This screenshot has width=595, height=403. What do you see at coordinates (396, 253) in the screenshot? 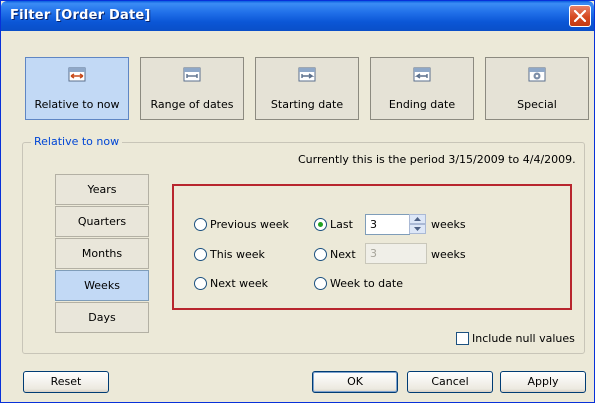
I see `next-weeks-input: 3` at bounding box center [396, 253].